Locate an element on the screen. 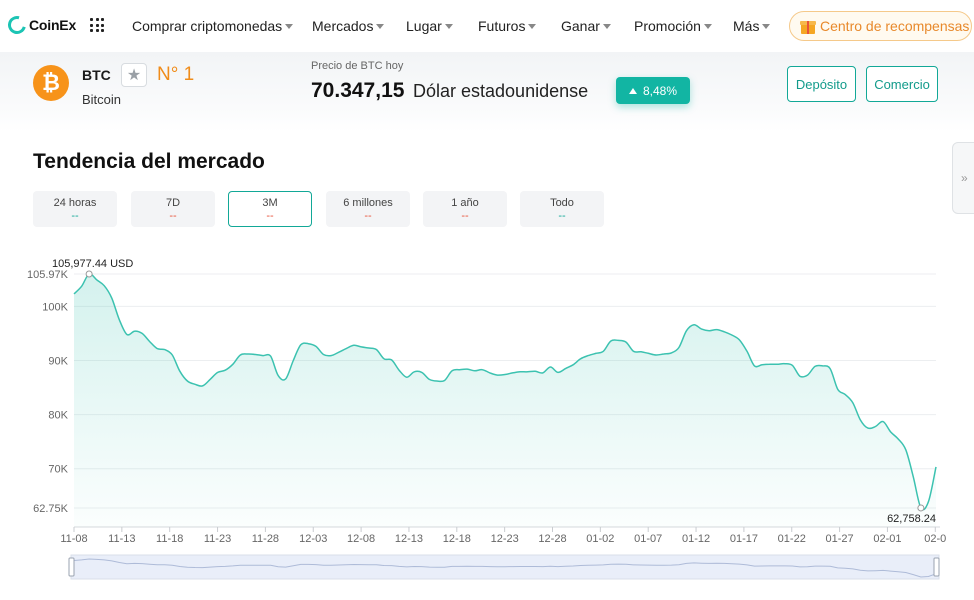 Image resolution: width=974 pixels, height=600 pixels. nav-label: Promoción is located at coordinates (667, 26).